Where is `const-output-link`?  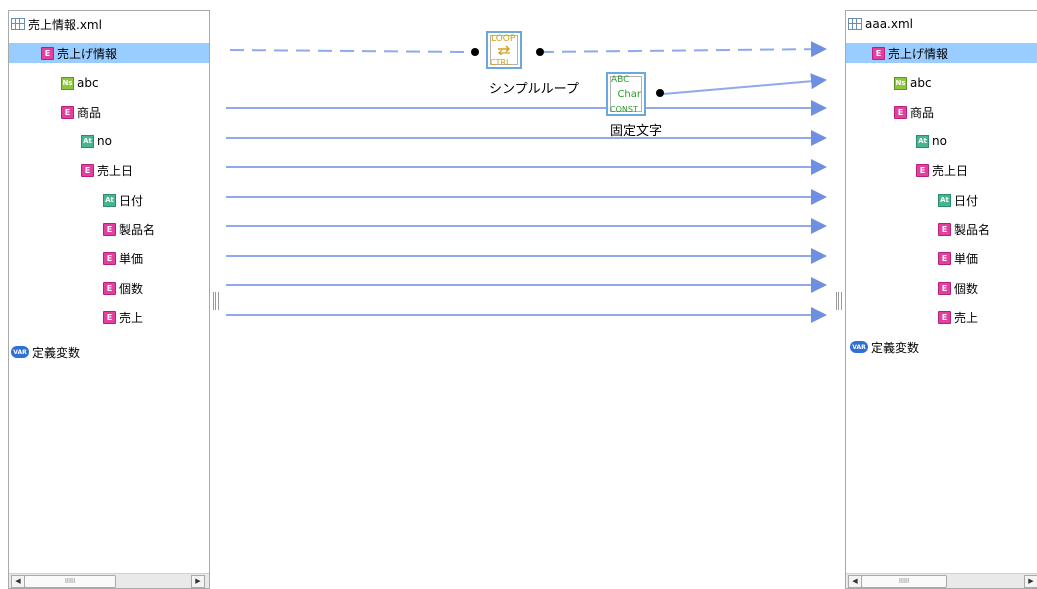 const-output-link is located at coordinates (744, 84).